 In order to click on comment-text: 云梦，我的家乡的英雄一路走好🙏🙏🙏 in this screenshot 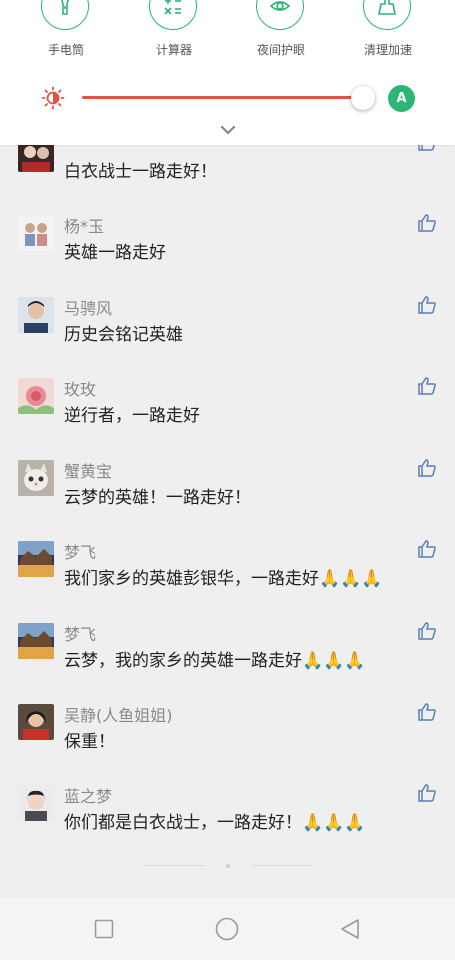, I will do `click(215, 661)`.